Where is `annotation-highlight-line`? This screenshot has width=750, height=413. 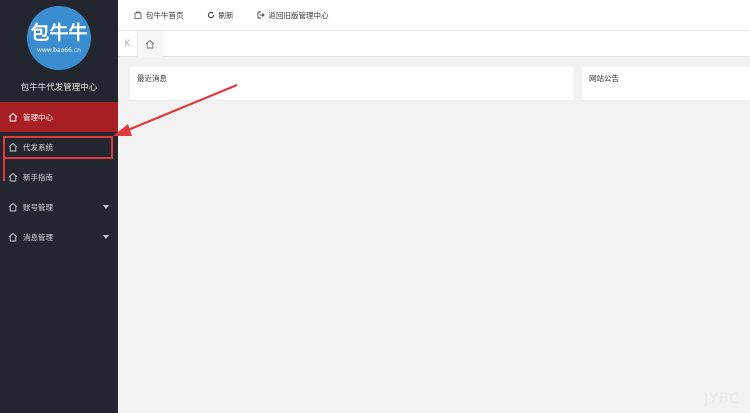
annotation-highlight-line is located at coordinates (4, 170).